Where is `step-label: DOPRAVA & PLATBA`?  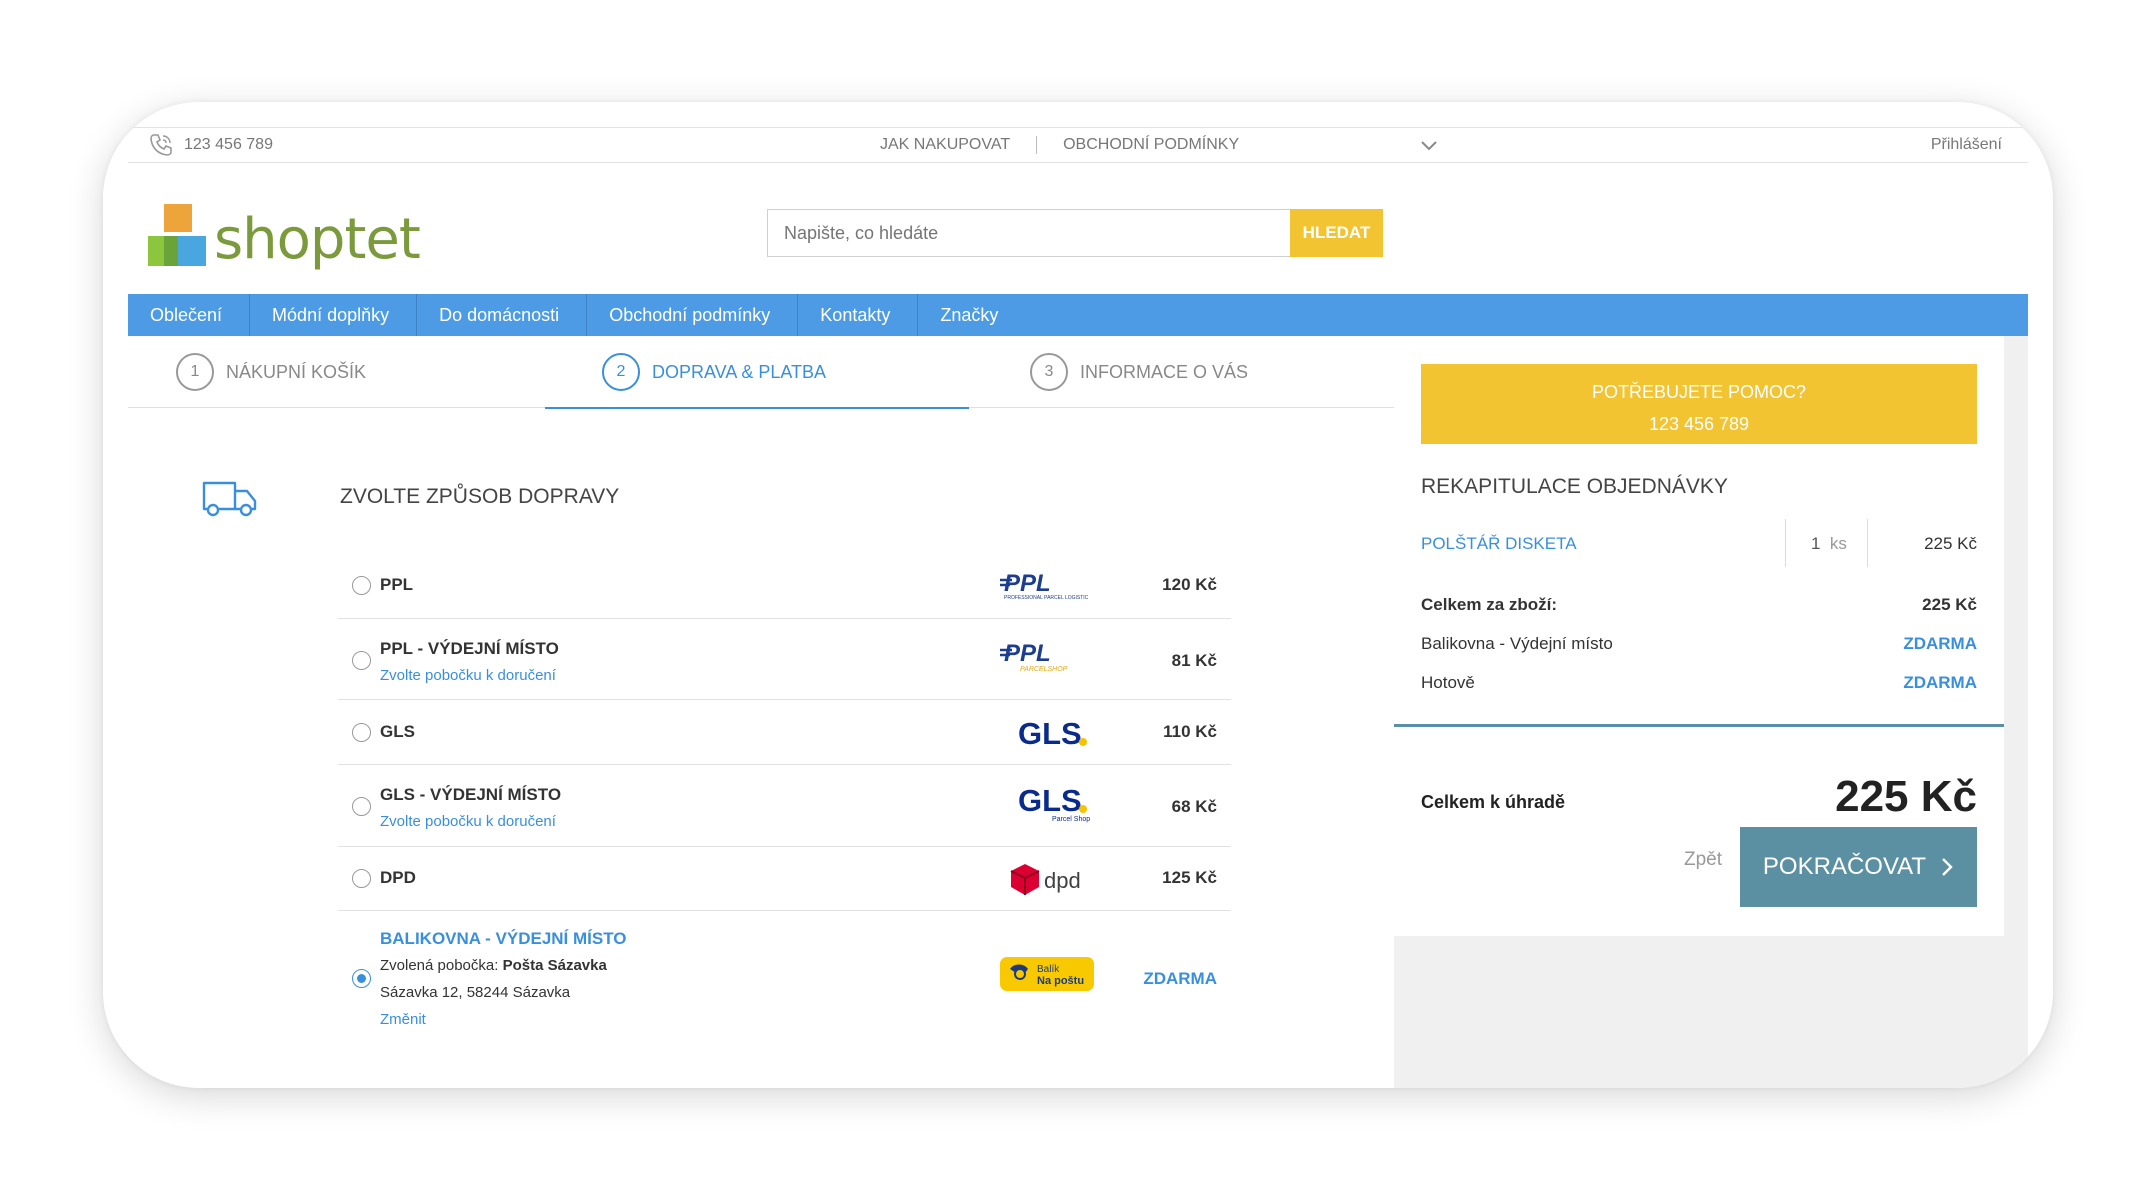
step-label: DOPRAVA & PLATBA is located at coordinates (739, 371).